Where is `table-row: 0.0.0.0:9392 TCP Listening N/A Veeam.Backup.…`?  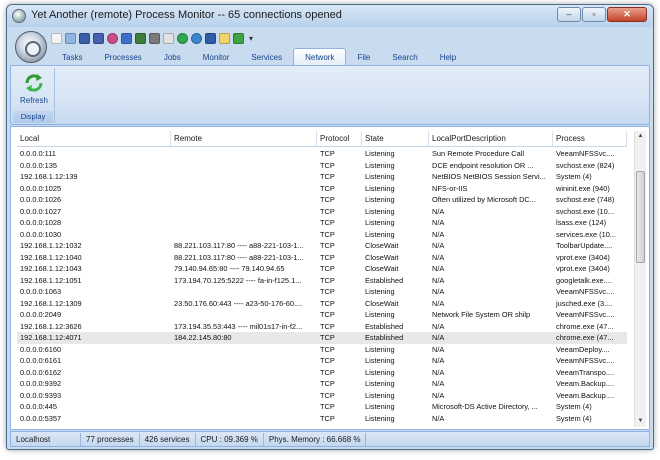
table-row: 0.0.0.0:9392 TCP Listening N/A Veeam.Backup.… is located at coordinates (322, 384).